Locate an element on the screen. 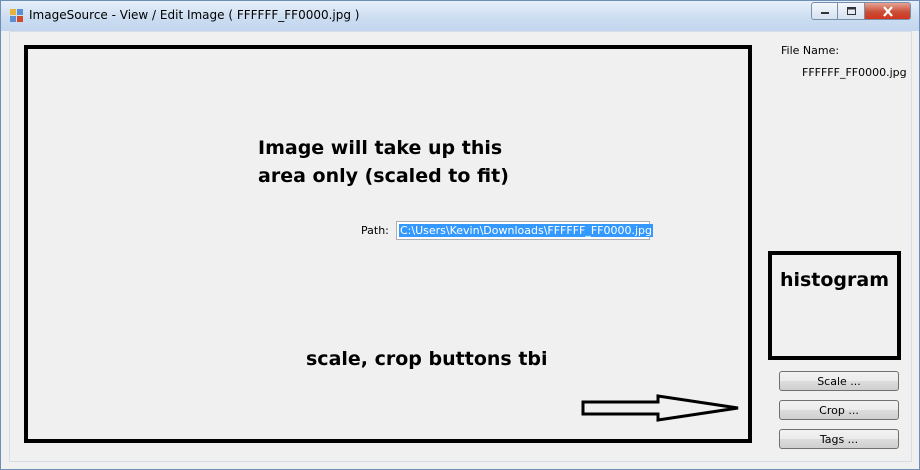 The image size is (920, 470). image-area-note-line1: Image will take up this is located at coordinates (380, 148).